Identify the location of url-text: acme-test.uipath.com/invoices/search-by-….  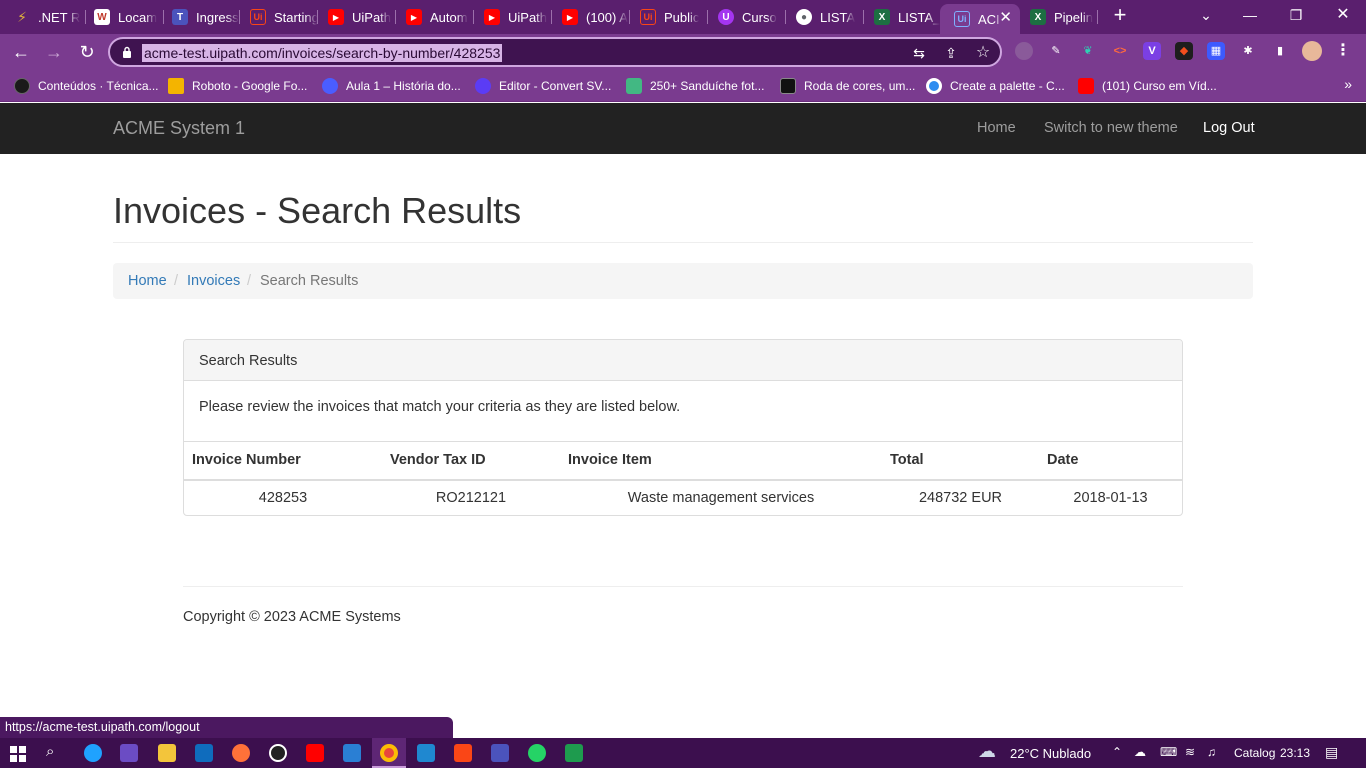
(322, 53).